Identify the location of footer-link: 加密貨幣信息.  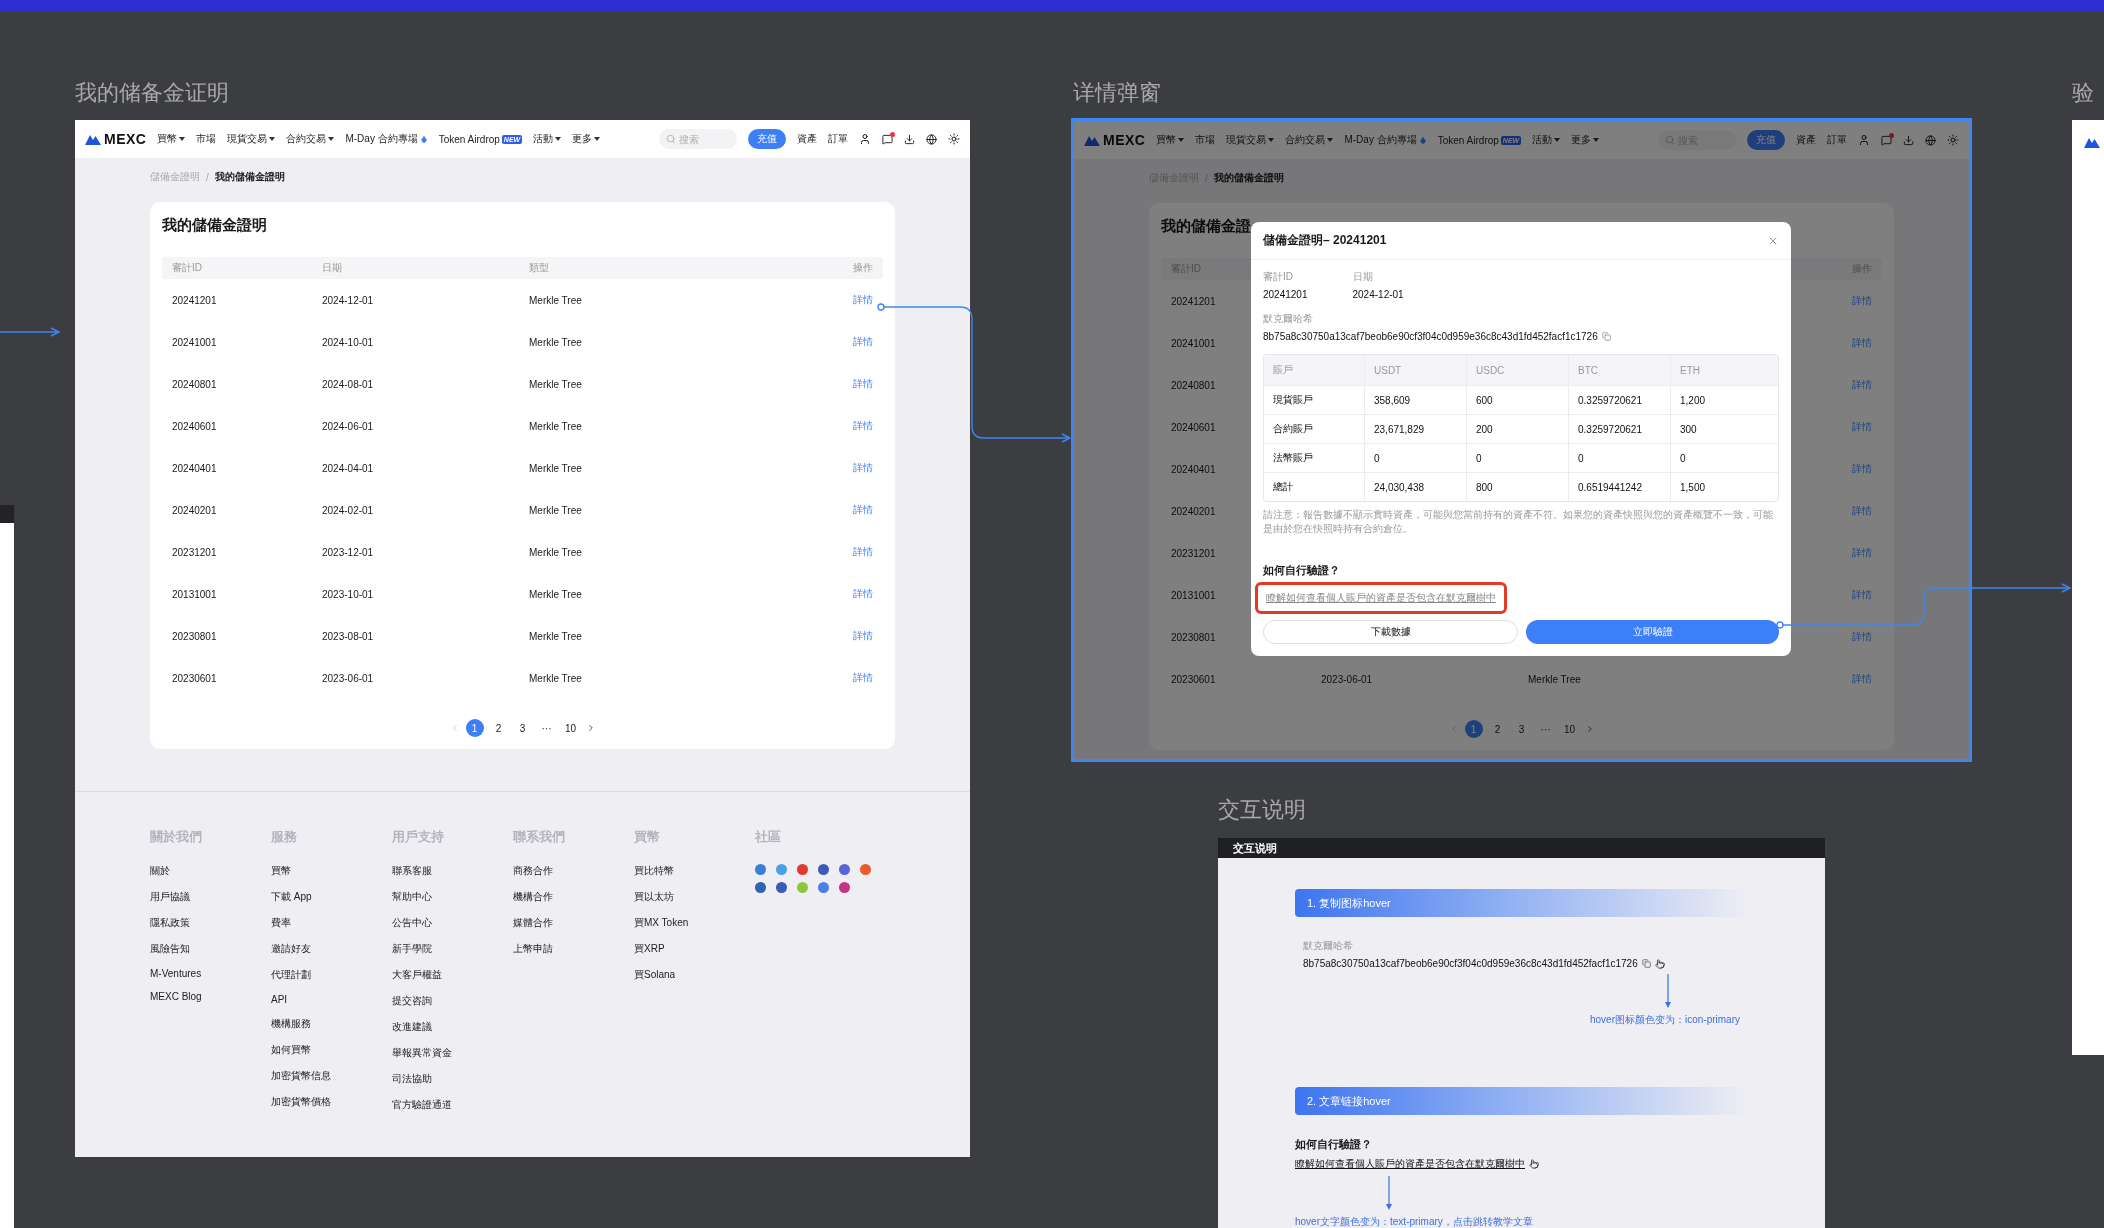
(331, 1076).